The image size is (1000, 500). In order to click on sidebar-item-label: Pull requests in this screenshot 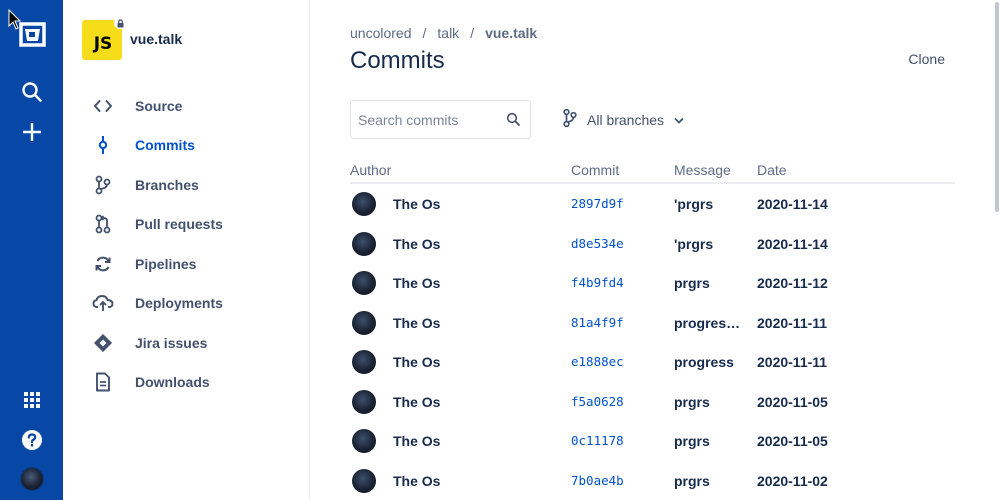, I will do `click(179, 224)`.